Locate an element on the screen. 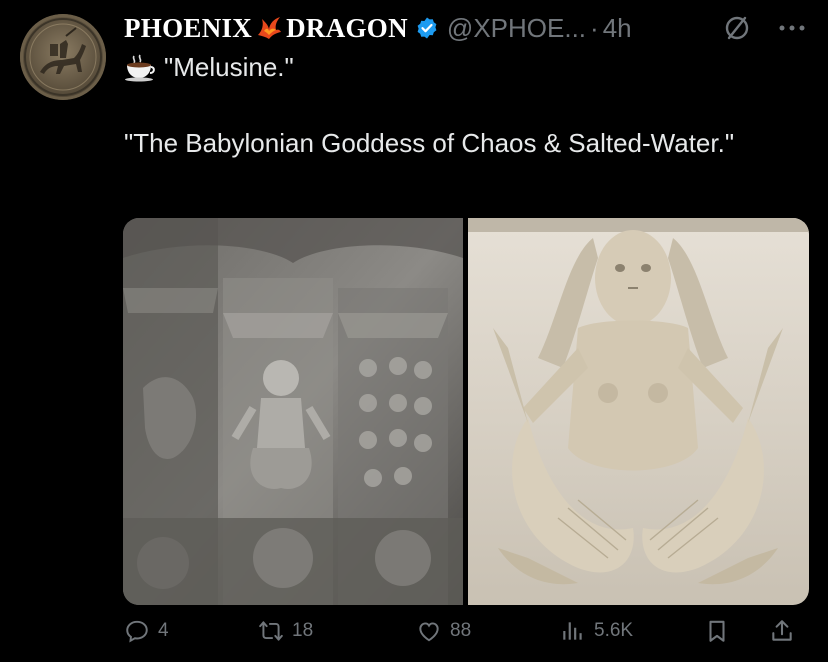 The height and width of the screenshot is (662, 828). views-button: 5.6K is located at coordinates (596, 631).